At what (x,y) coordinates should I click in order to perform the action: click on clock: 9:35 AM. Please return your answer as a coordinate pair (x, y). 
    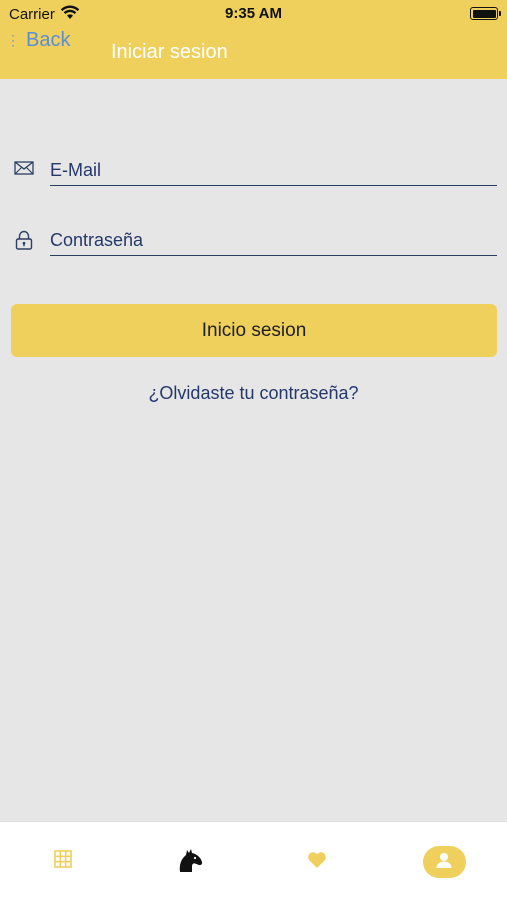
    Looking at the image, I should click on (253, 13).